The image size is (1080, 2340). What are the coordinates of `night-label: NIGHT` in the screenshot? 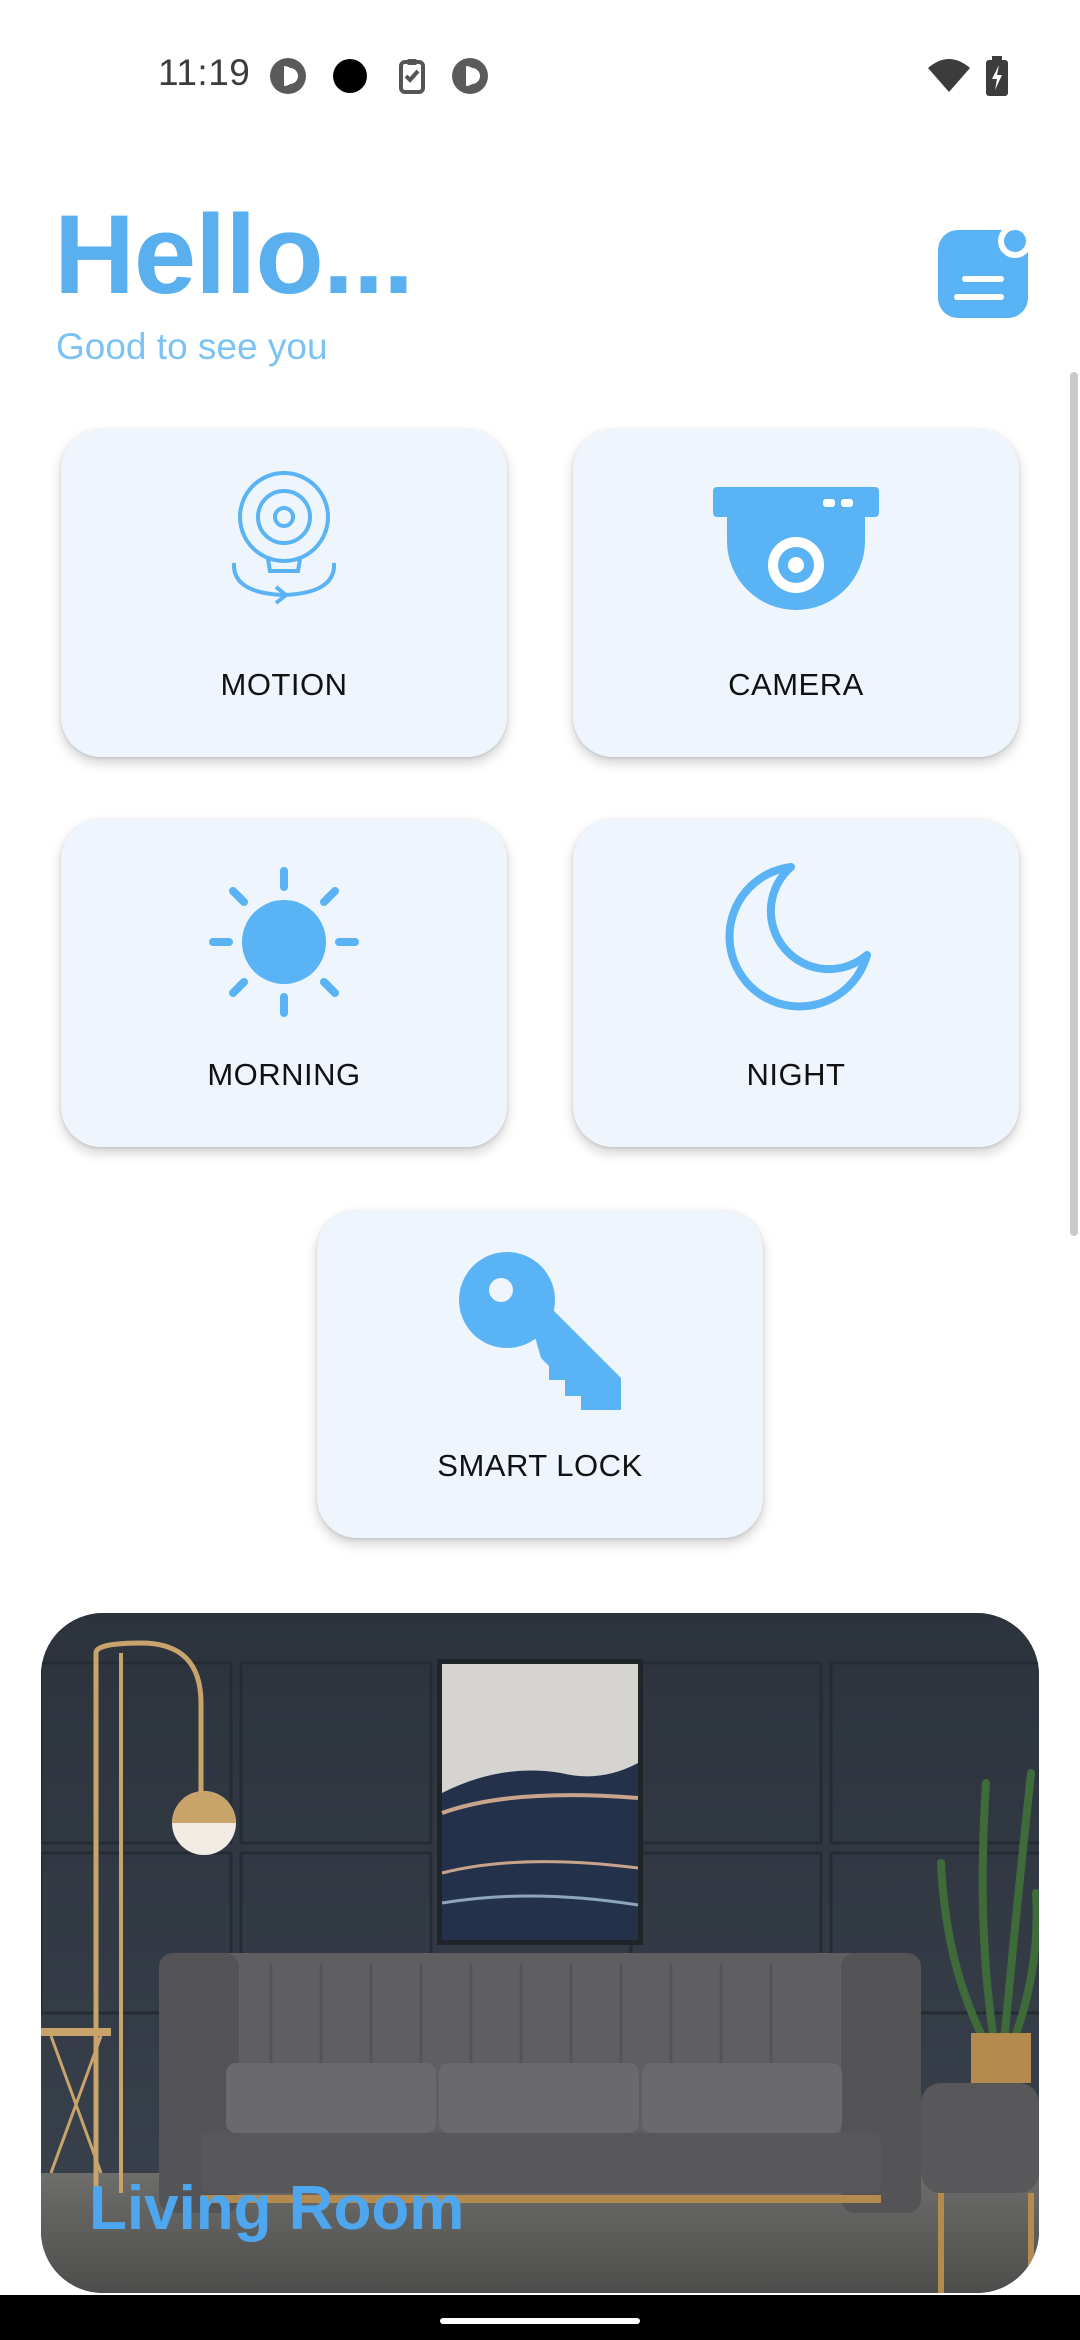 It's located at (796, 1074).